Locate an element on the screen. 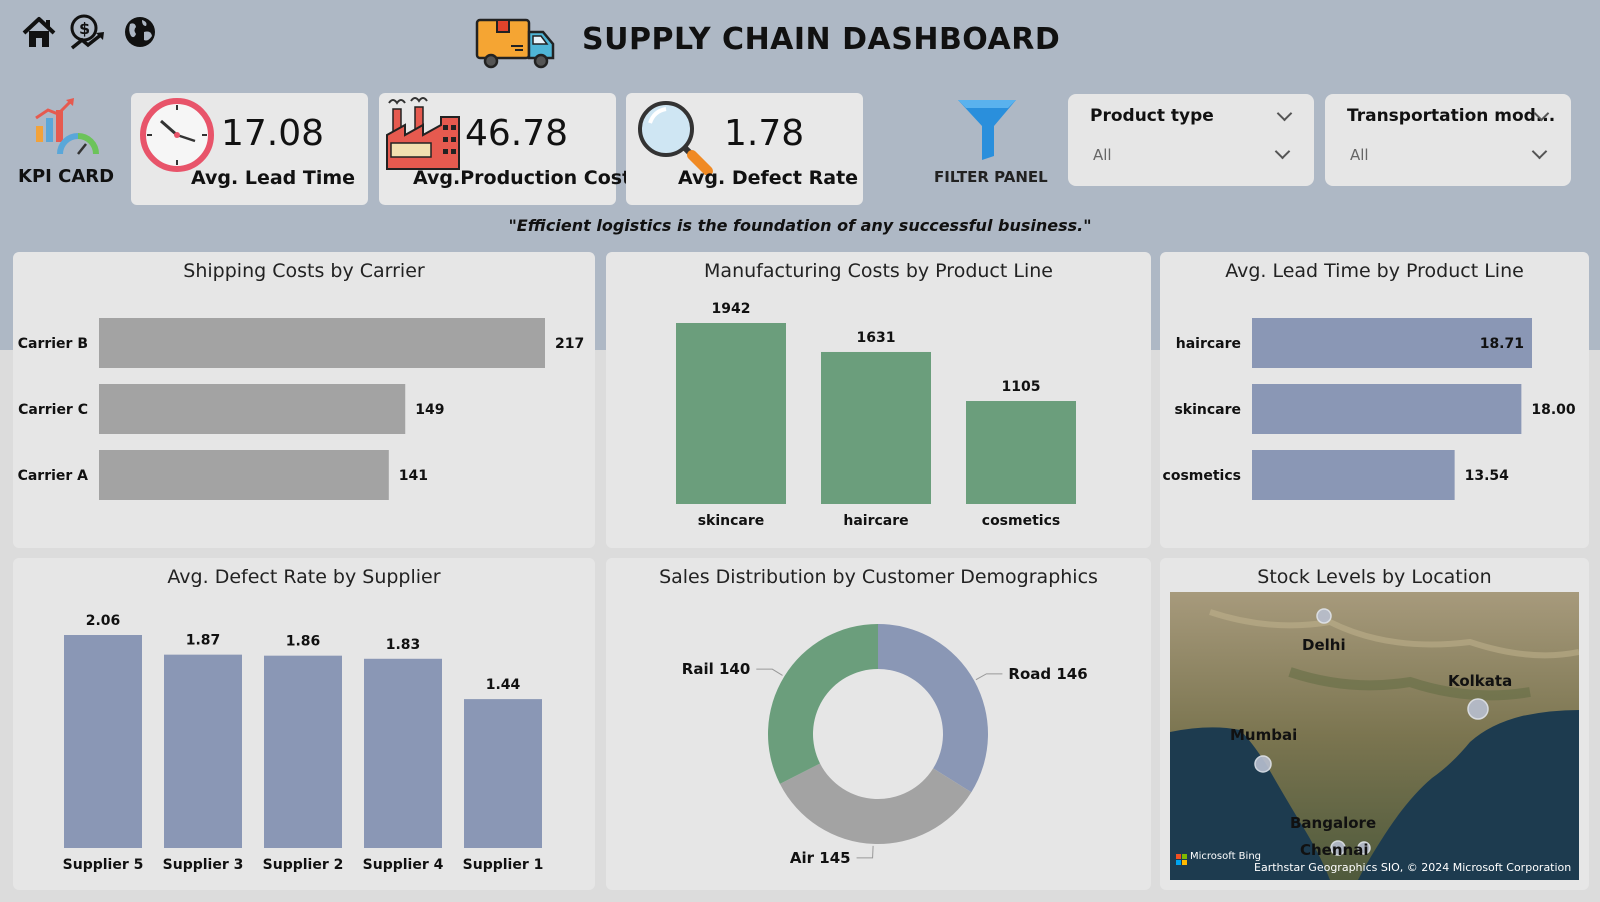 The image size is (1600, 902). filter-panel-label: FILTER PANEL is located at coordinates (991, 177).